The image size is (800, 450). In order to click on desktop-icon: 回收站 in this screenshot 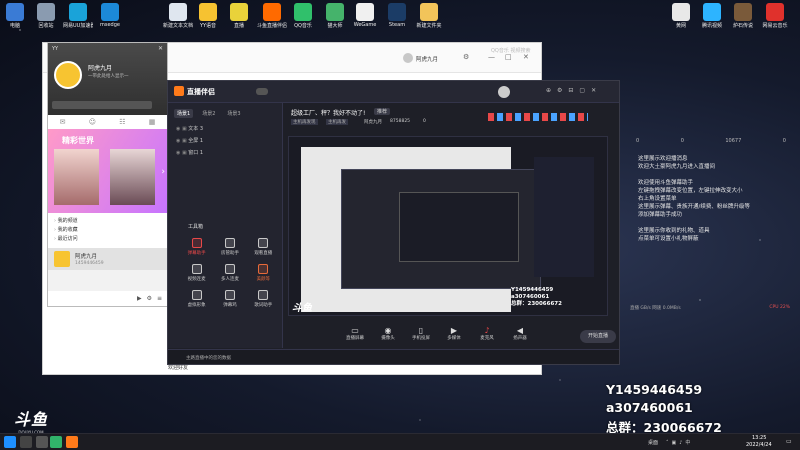, I will do `click(46, 16)`.